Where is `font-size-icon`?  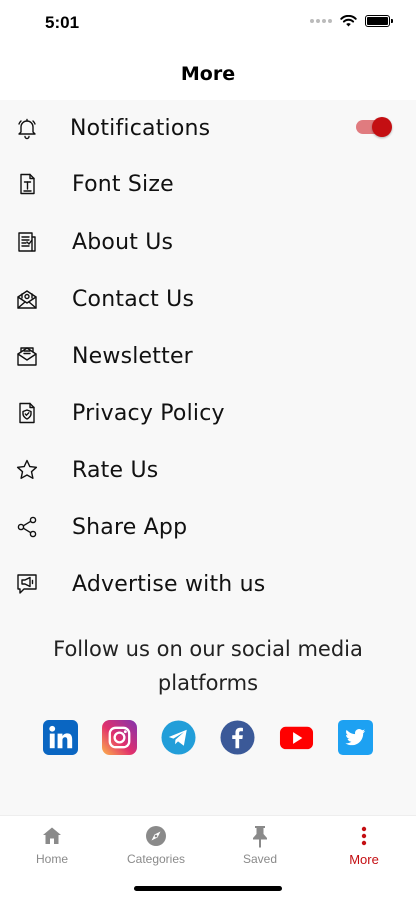
font-size-icon is located at coordinates (27, 184).